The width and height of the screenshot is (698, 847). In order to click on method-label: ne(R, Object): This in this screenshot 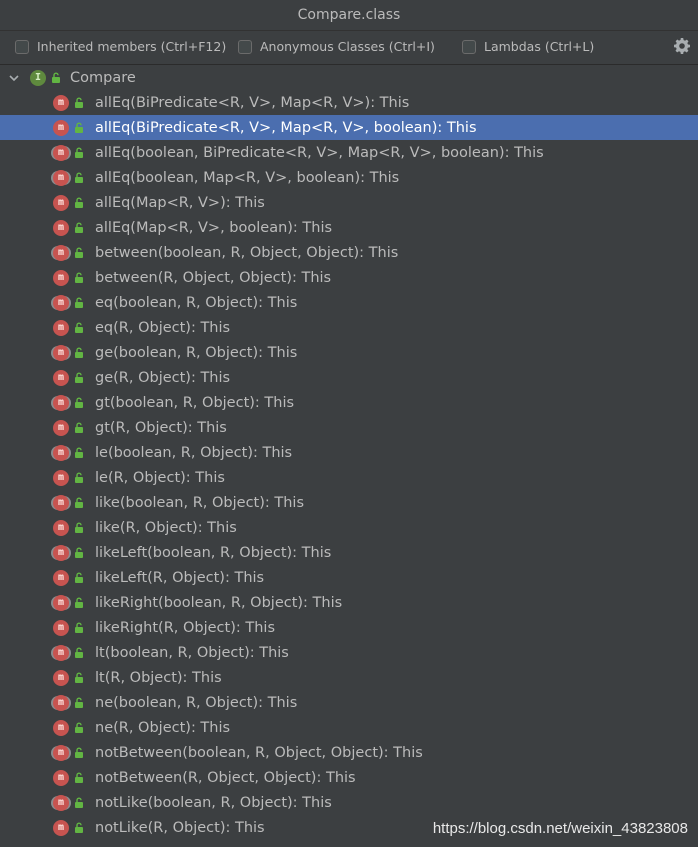, I will do `click(163, 727)`.